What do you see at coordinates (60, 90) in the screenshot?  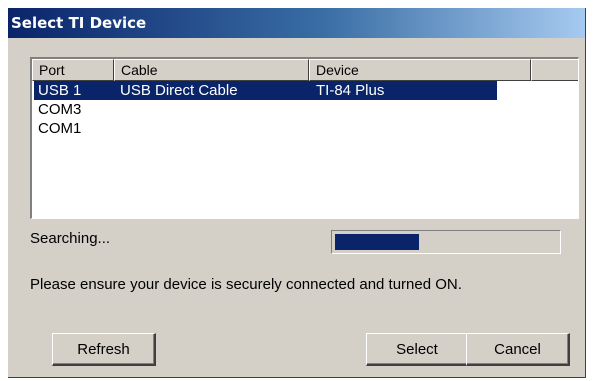 I see `port-cell: USB 1` at bounding box center [60, 90].